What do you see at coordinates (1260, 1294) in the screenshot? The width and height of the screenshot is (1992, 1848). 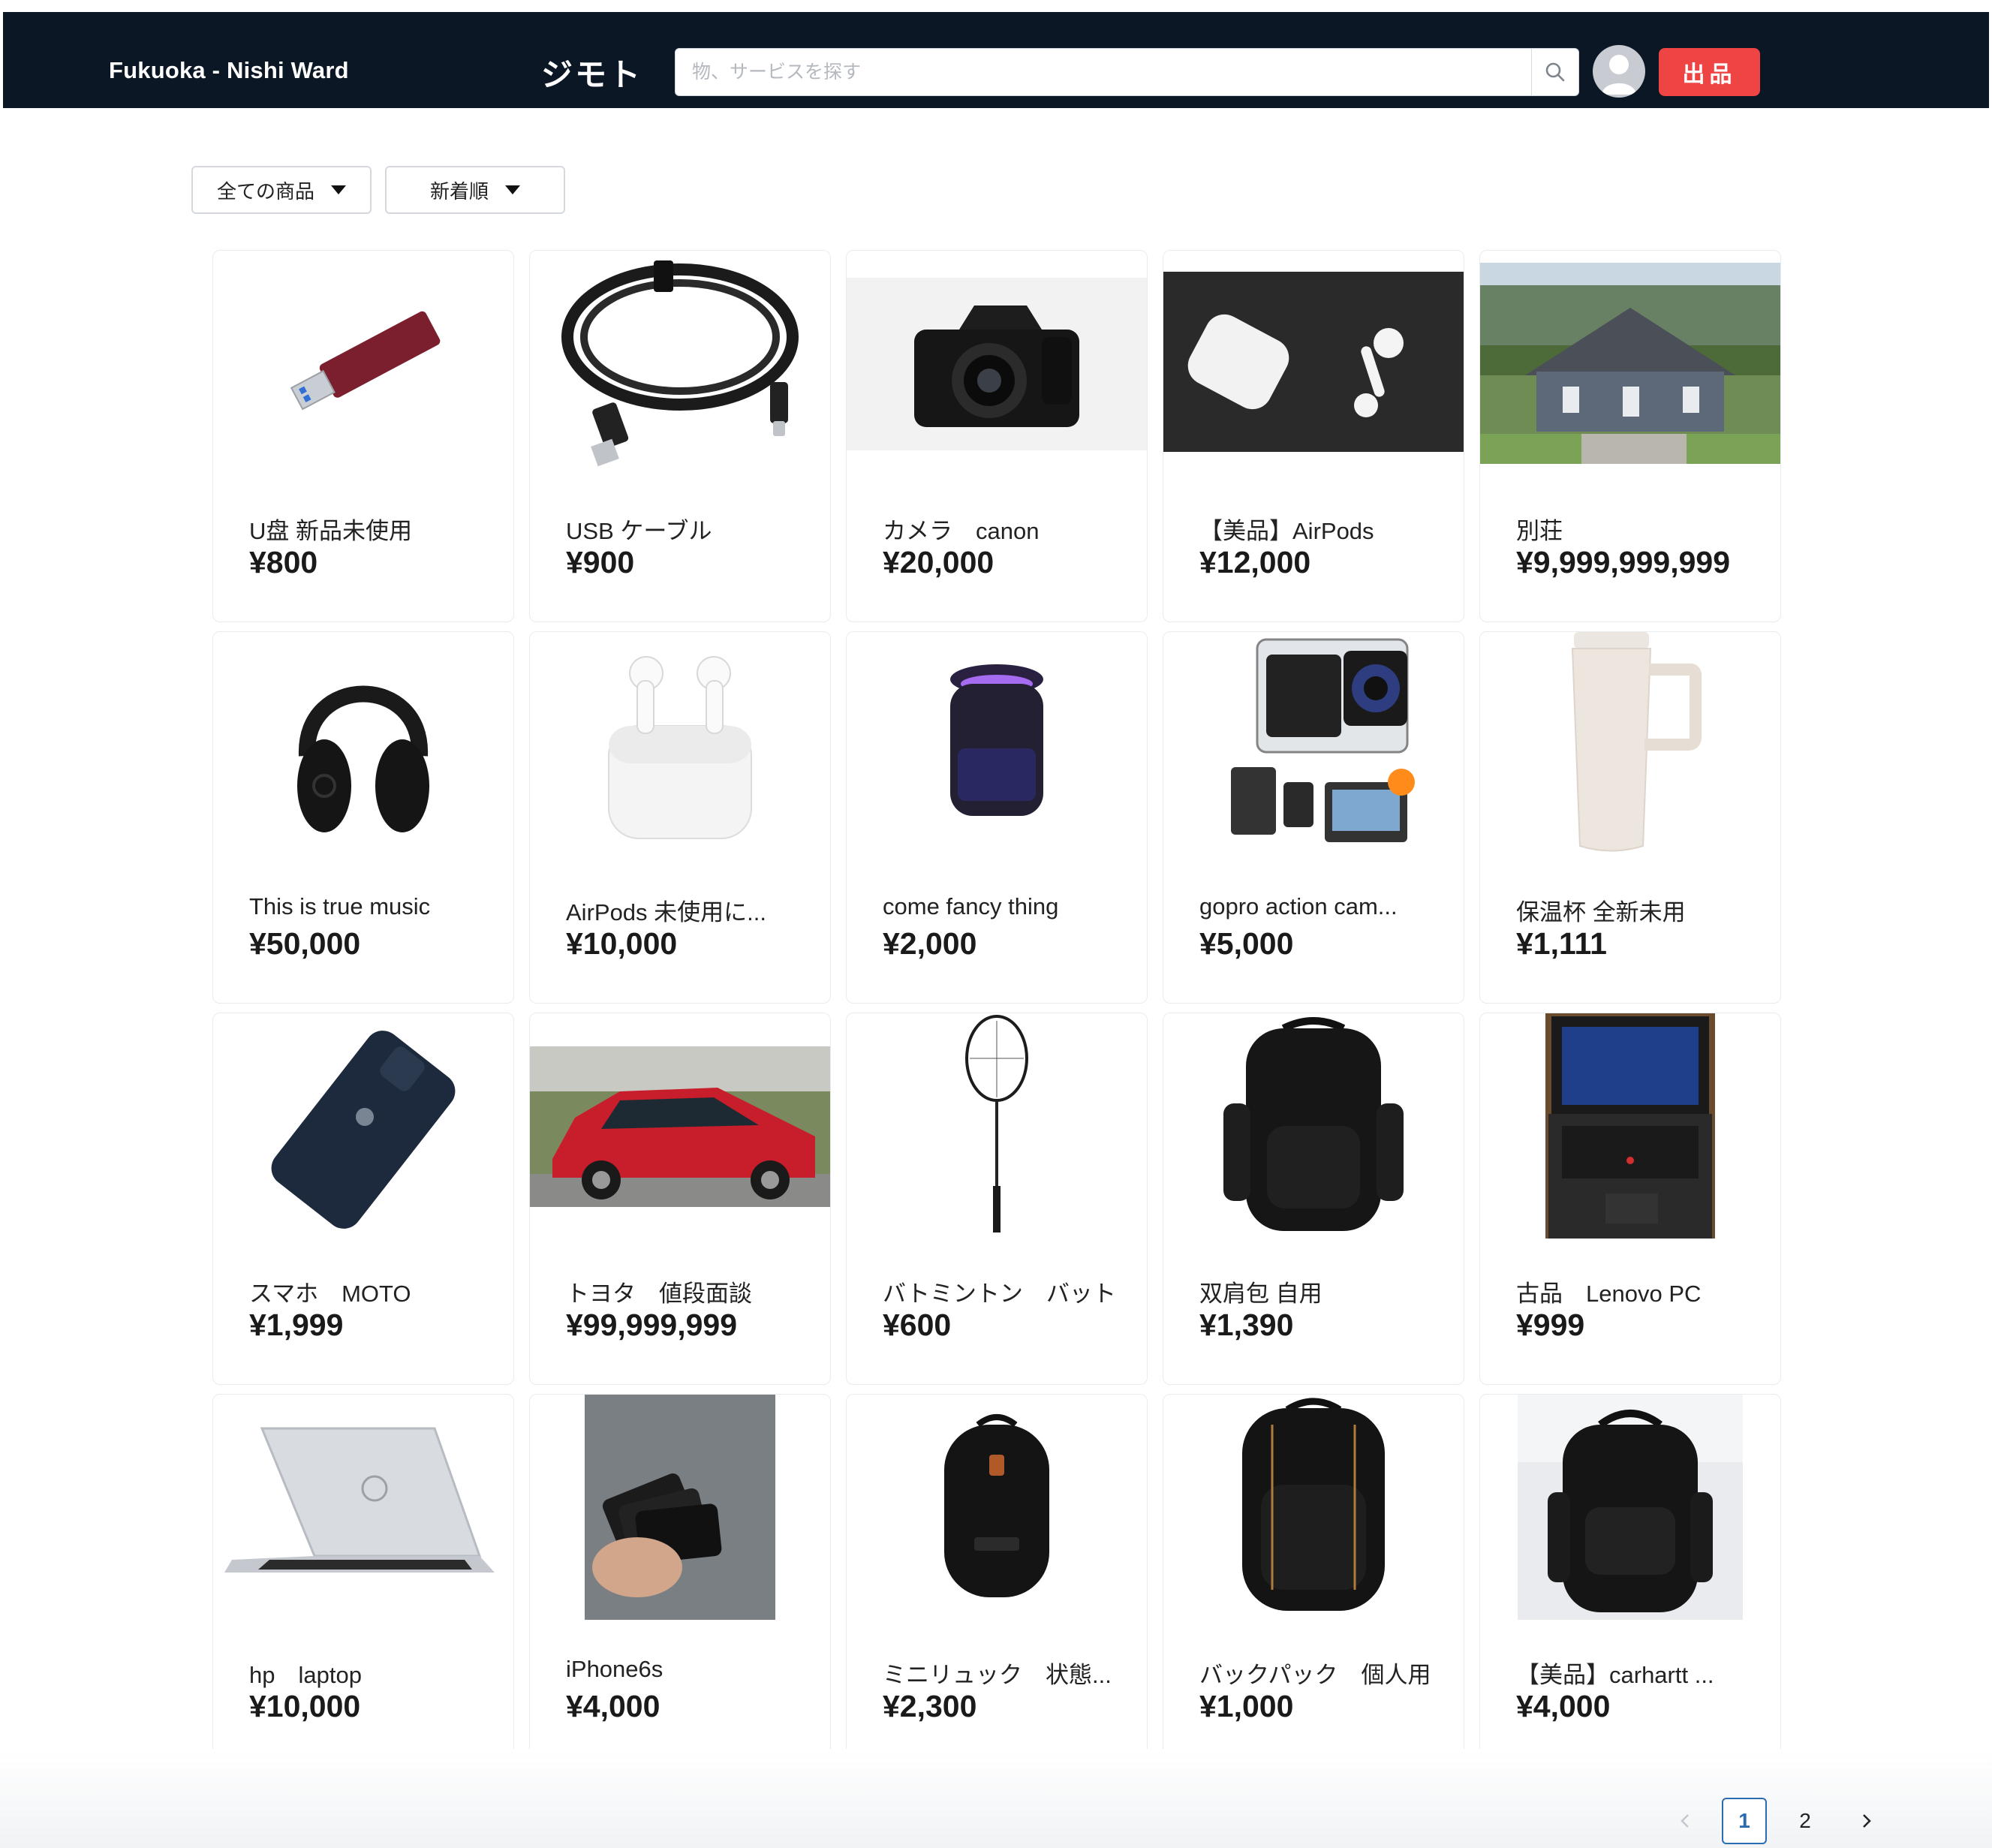 I see `product-title: 双肩包 自用` at bounding box center [1260, 1294].